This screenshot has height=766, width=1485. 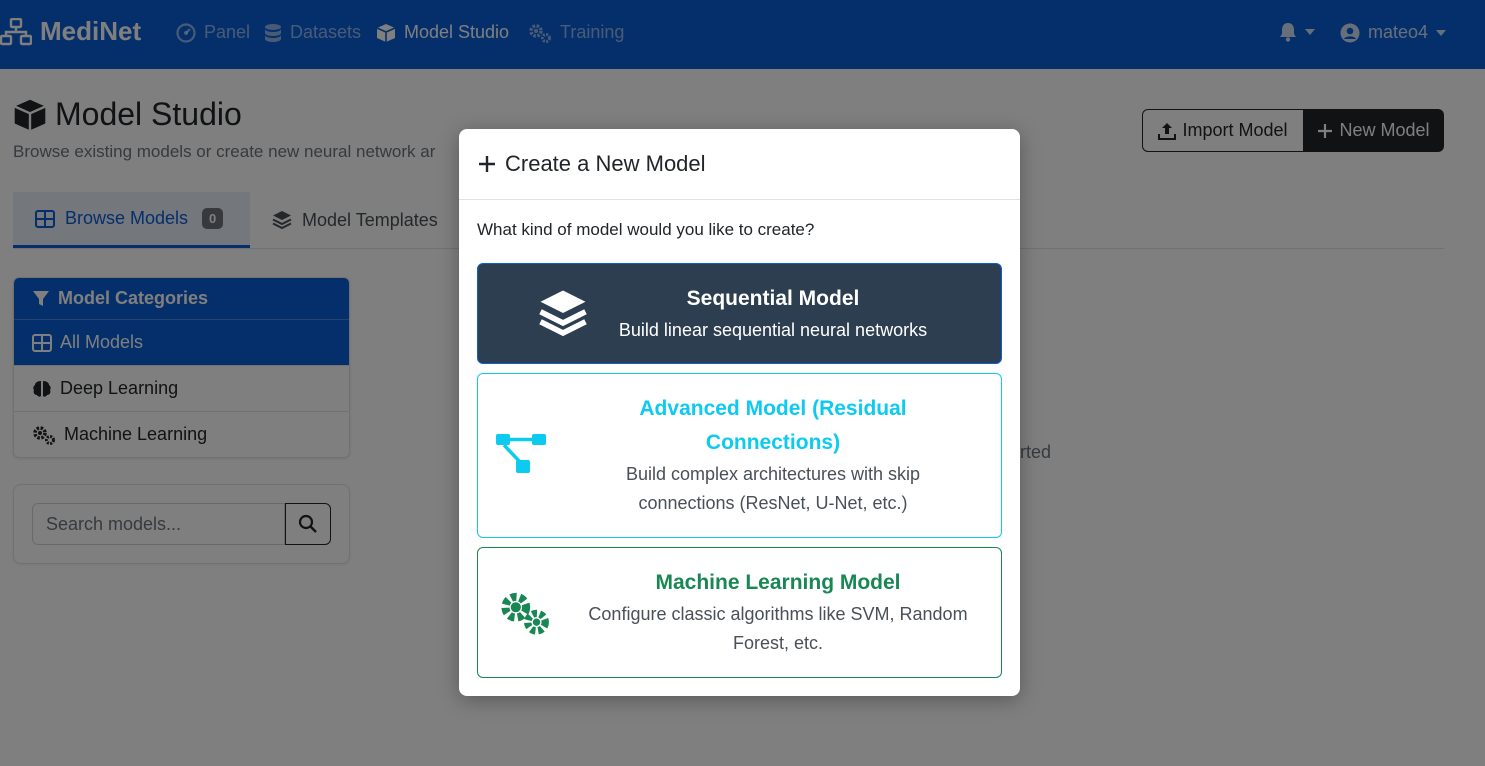 What do you see at coordinates (773, 503) in the screenshot?
I see `advanced-option-desc-line2: connections (ResNet, U-Net, etc.)` at bounding box center [773, 503].